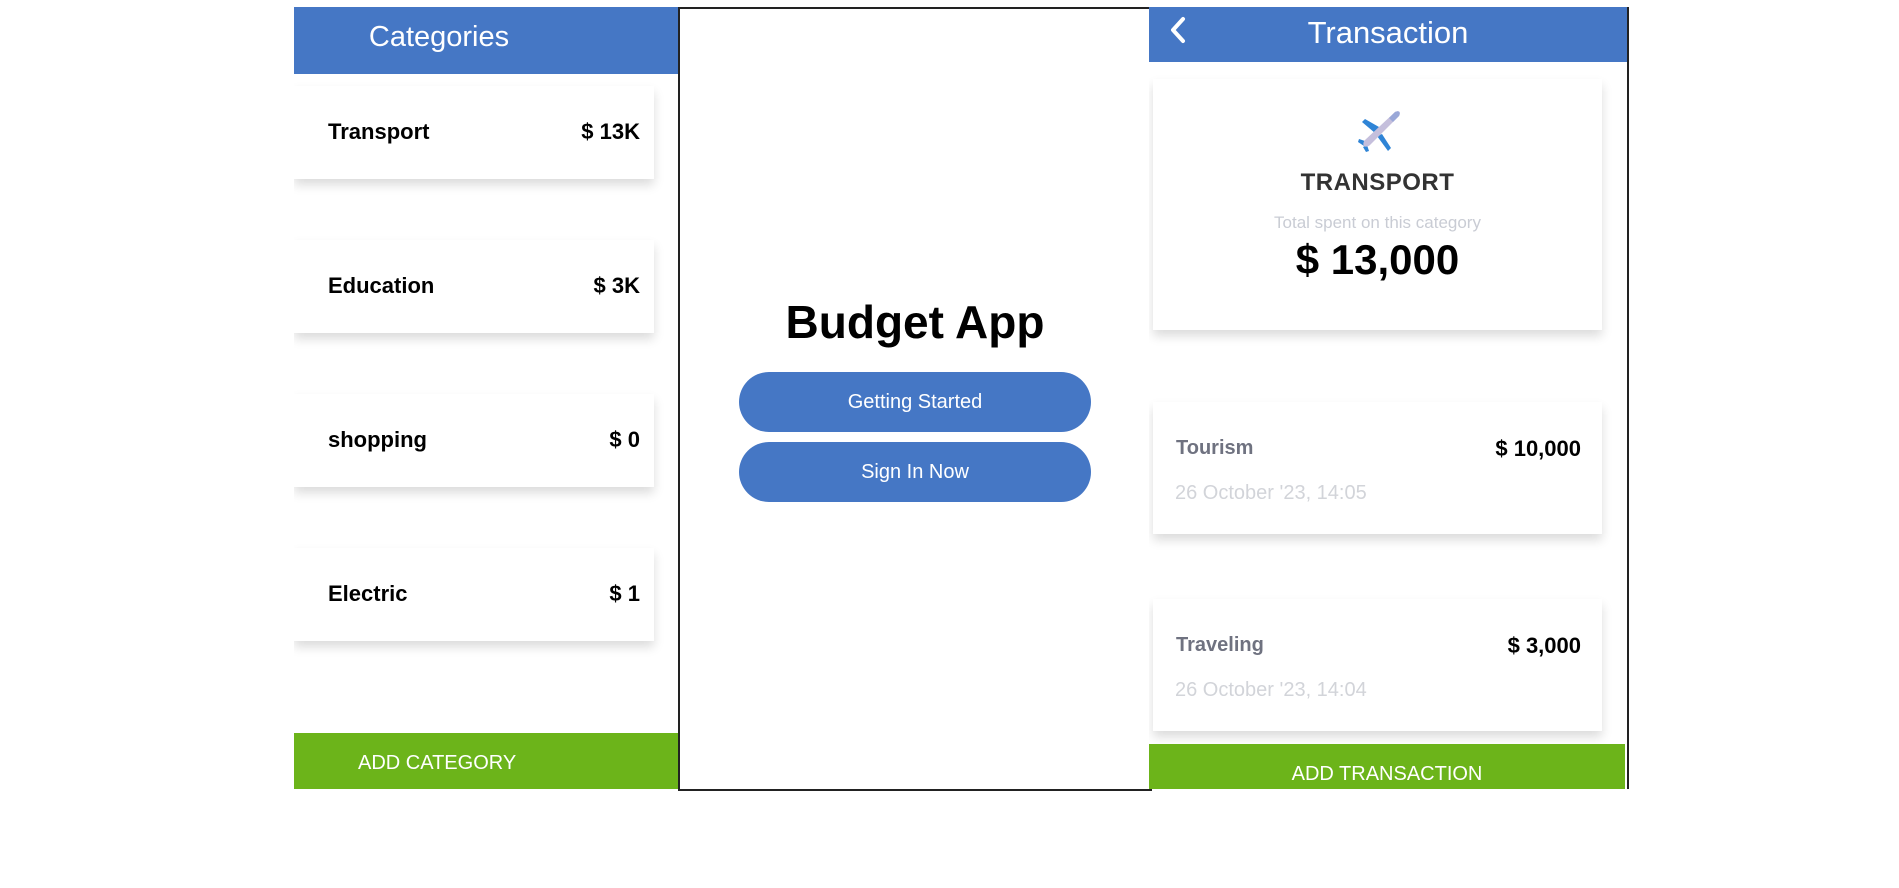 Image resolution: width=1899 pixels, height=888 pixels. I want to click on app-title: Budget App, so click(915, 322).